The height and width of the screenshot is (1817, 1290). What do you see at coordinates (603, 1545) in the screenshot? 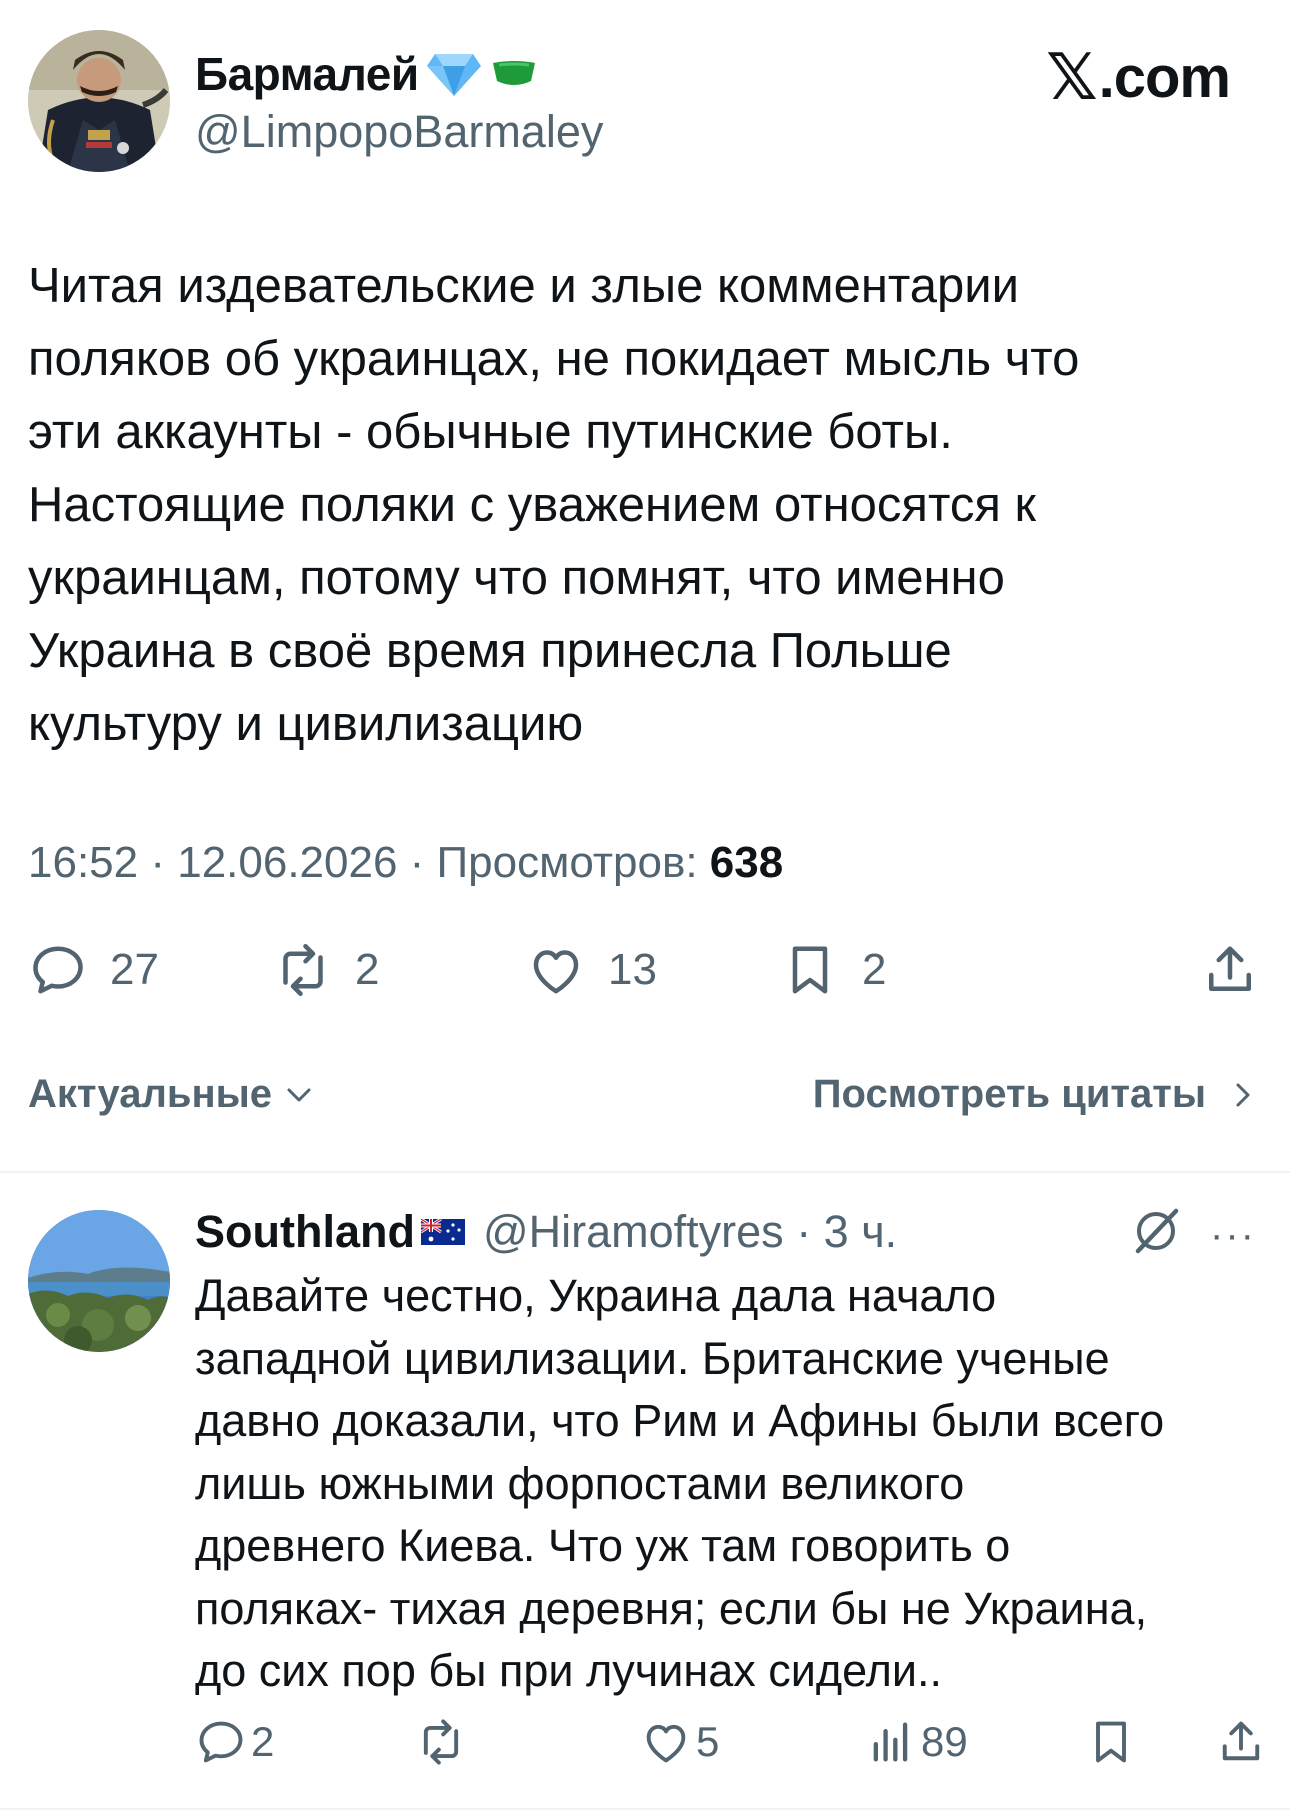
I see `reply-text-line: древнего Киева. Что уж там говорить о` at bounding box center [603, 1545].